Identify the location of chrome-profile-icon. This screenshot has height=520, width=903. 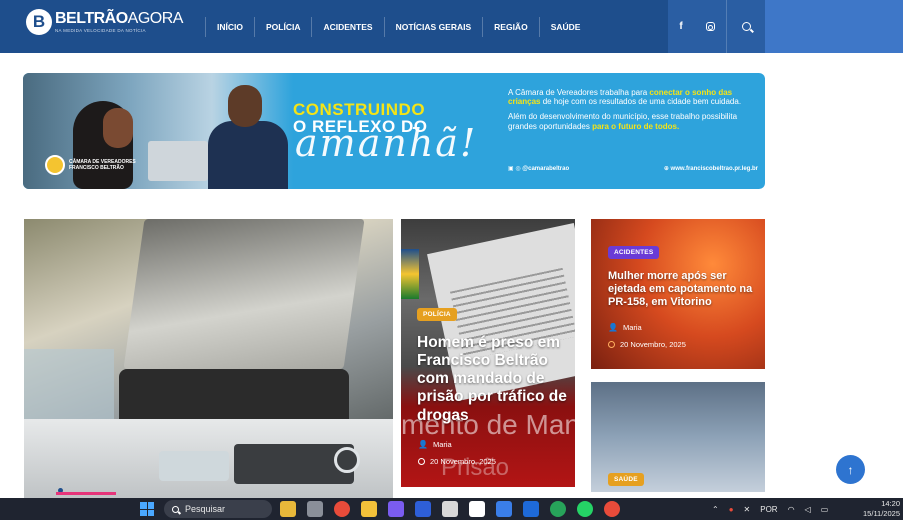
(612, 509).